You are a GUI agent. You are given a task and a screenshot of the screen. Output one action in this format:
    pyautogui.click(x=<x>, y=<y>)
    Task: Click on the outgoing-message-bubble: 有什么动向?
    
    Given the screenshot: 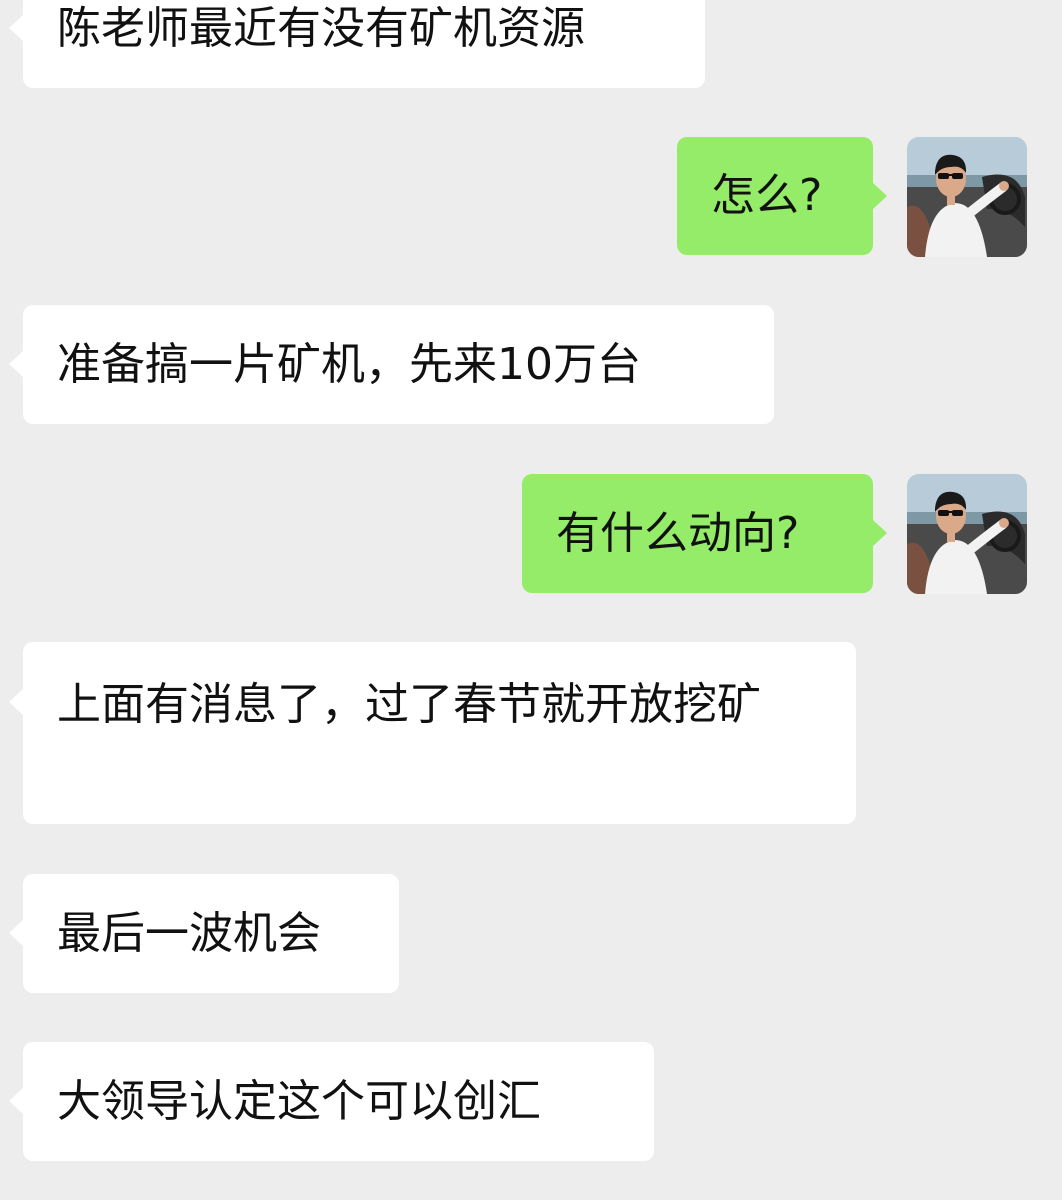 What is the action you would take?
    pyautogui.click(x=697, y=533)
    